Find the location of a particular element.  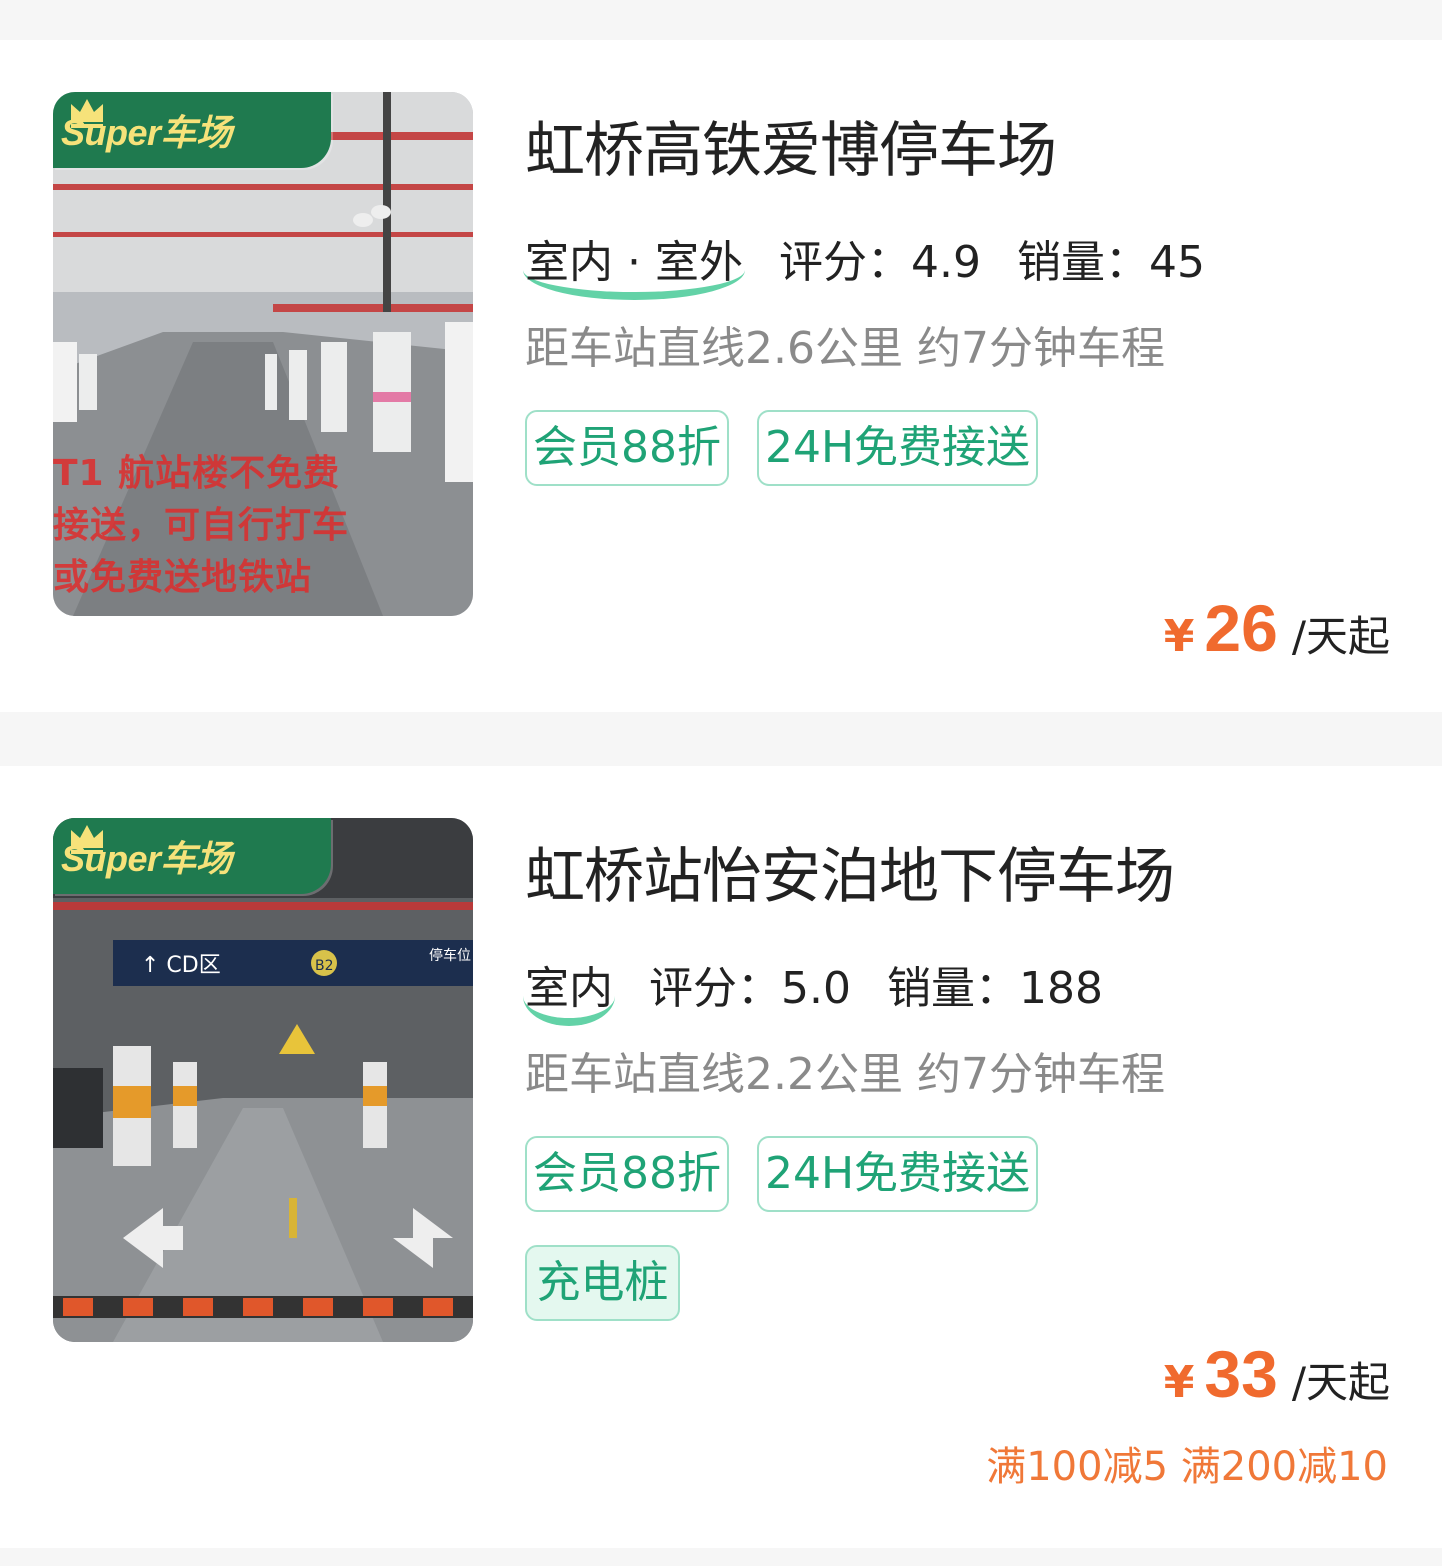

price-block: ¥ 26 /天起 is located at coordinates (1277, 628).